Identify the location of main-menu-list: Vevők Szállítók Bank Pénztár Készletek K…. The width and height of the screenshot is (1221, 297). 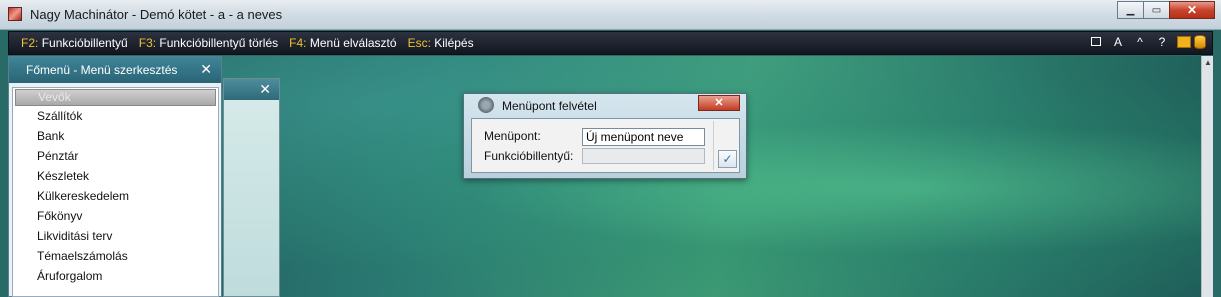
(115, 192).